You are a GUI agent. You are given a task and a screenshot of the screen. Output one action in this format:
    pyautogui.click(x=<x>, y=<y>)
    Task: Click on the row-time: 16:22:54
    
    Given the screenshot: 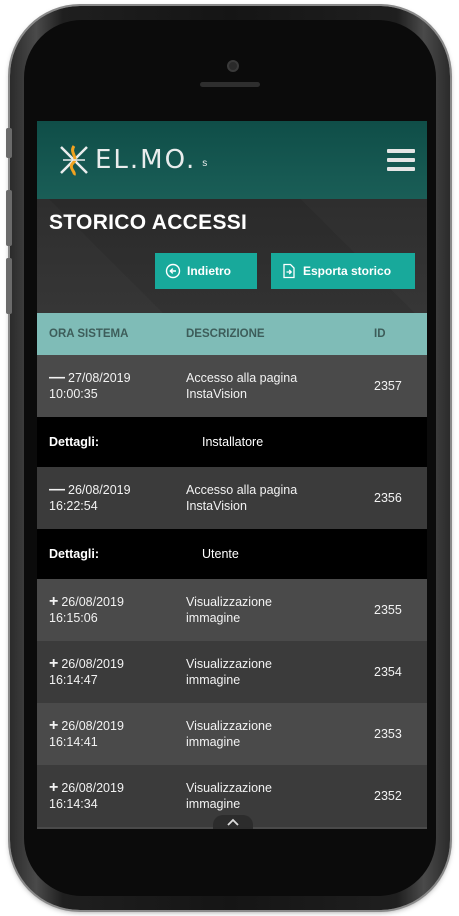 What is the action you would take?
    pyautogui.click(x=73, y=506)
    